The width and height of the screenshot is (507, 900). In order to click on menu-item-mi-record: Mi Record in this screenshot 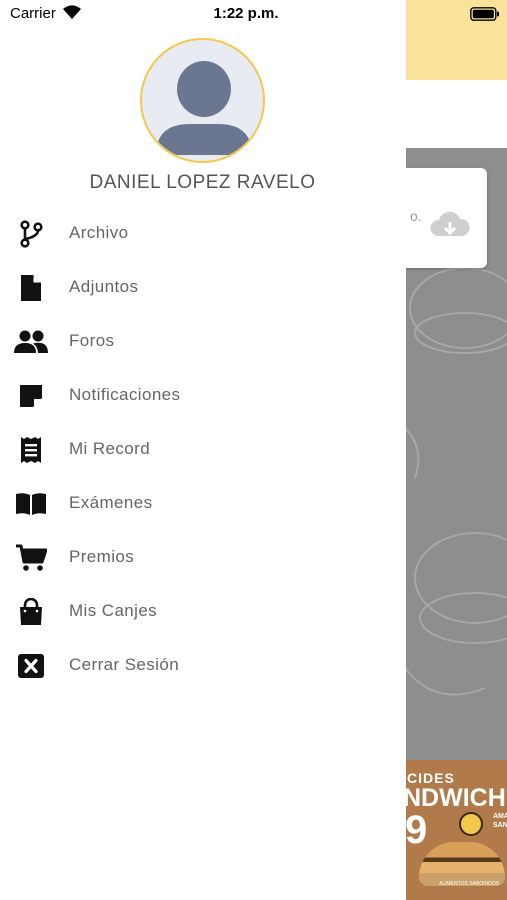, I will do `click(203, 450)`.